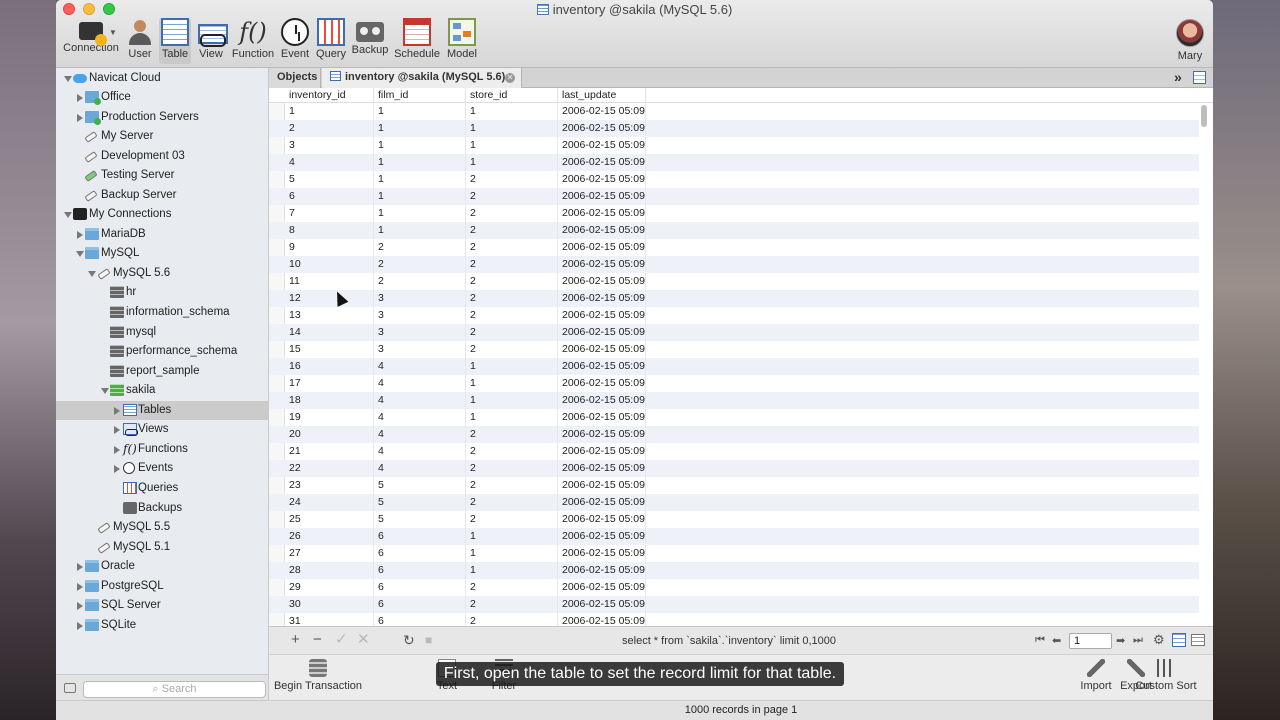  What do you see at coordinates (162, 508) in the screenshot?
I see `sidebar-item-backups: Backups` at bounding box center [162, 508].